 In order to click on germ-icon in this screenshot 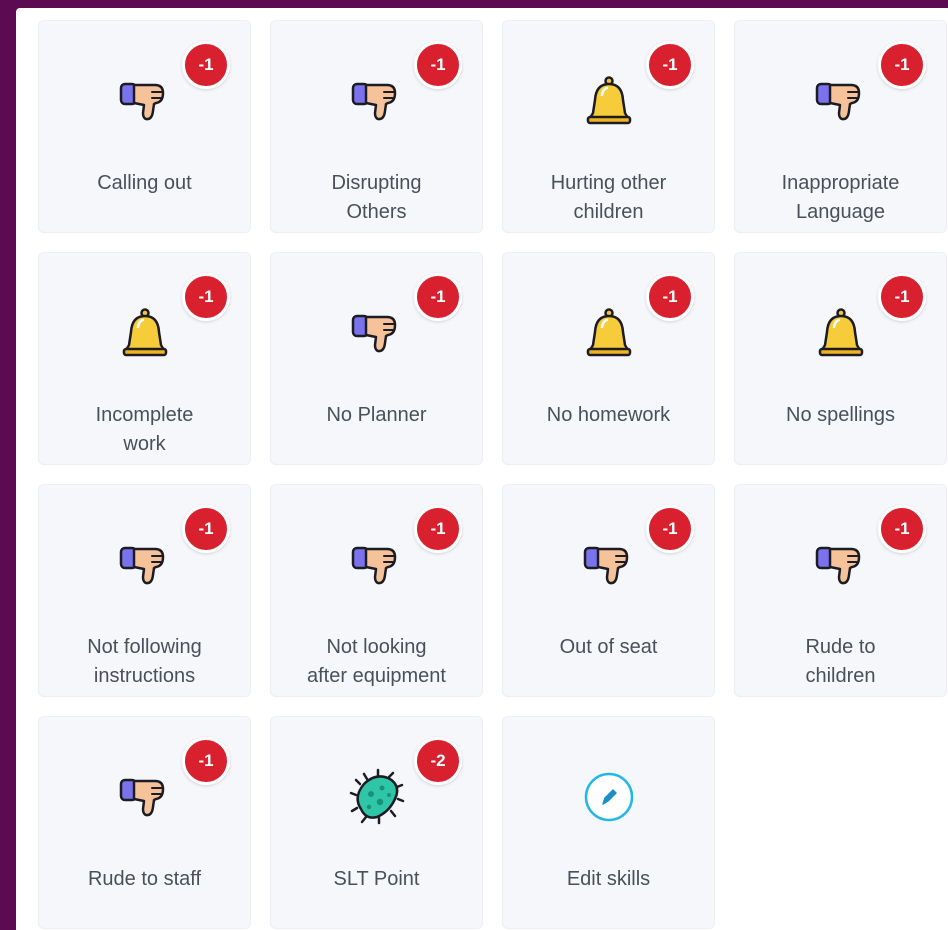, I will do `click(377, 797)`.